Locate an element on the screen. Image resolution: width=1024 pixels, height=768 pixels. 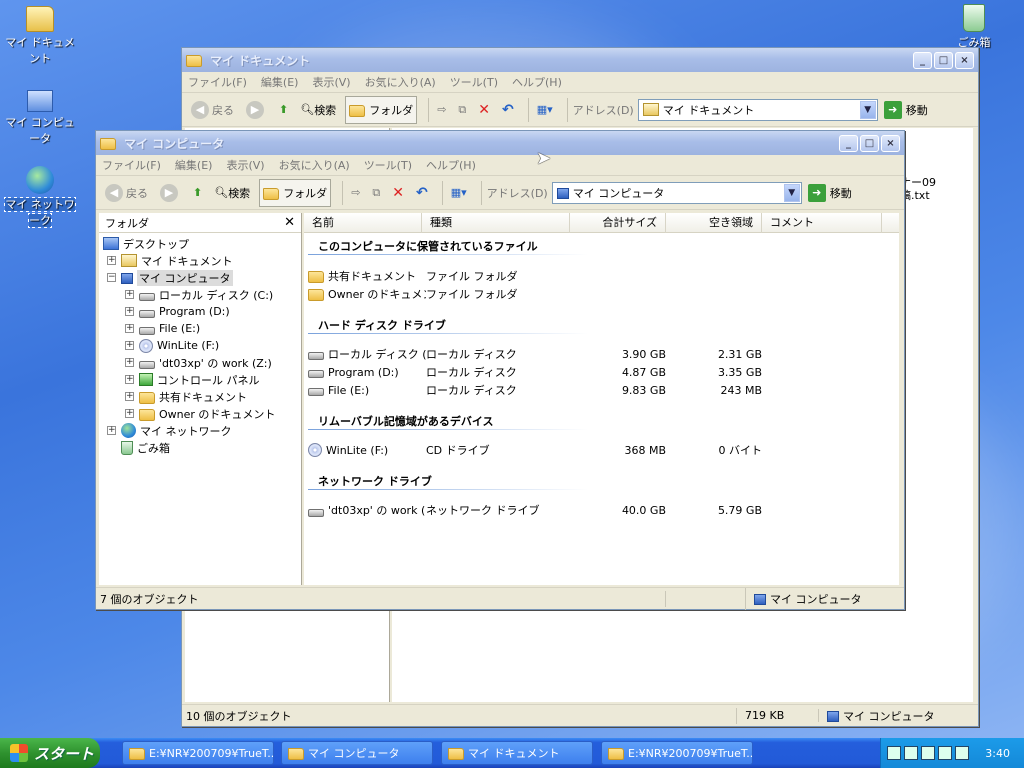
list-item: Owner のドキュメン... ファイル フォルダ is located at coordinates (422, 294).